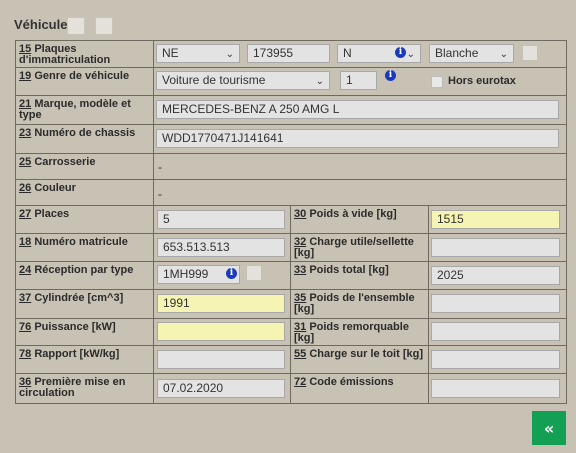 The image size is (576, 453). I want to click on first-registration-date-input: 07.02.2020, so click(221, 388).